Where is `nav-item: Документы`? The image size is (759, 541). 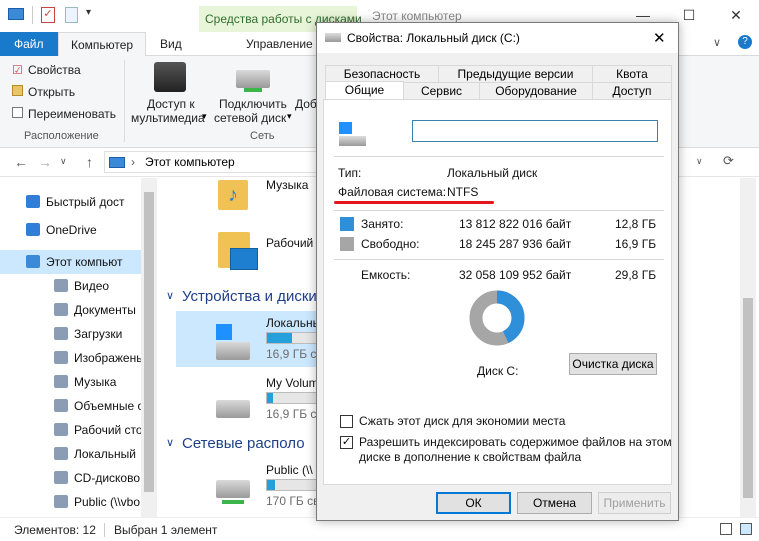 nav-item: Документы is located at coordinates (74, 310).